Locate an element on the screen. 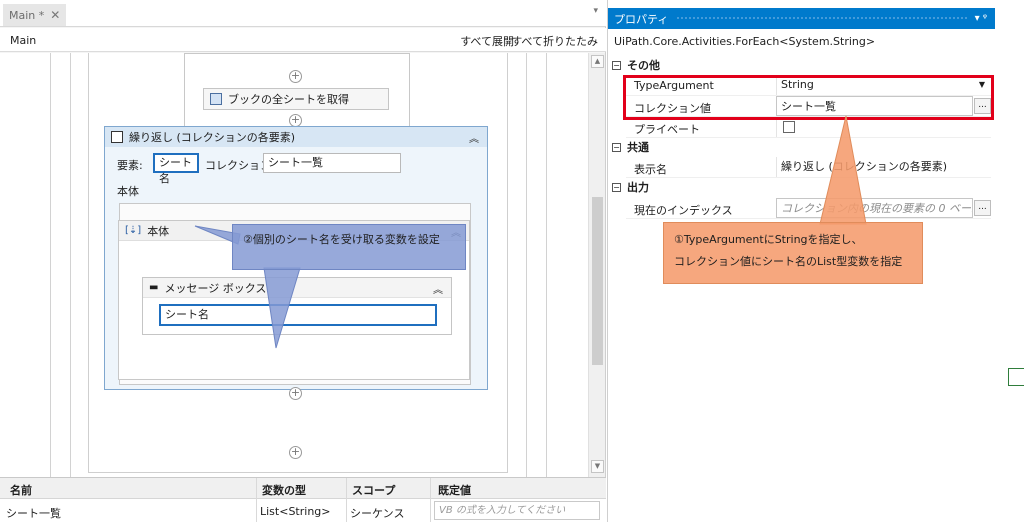 The width and height of the screenshot is (1024, 522). callout-right-pointer is located at coordinates (843, 170).